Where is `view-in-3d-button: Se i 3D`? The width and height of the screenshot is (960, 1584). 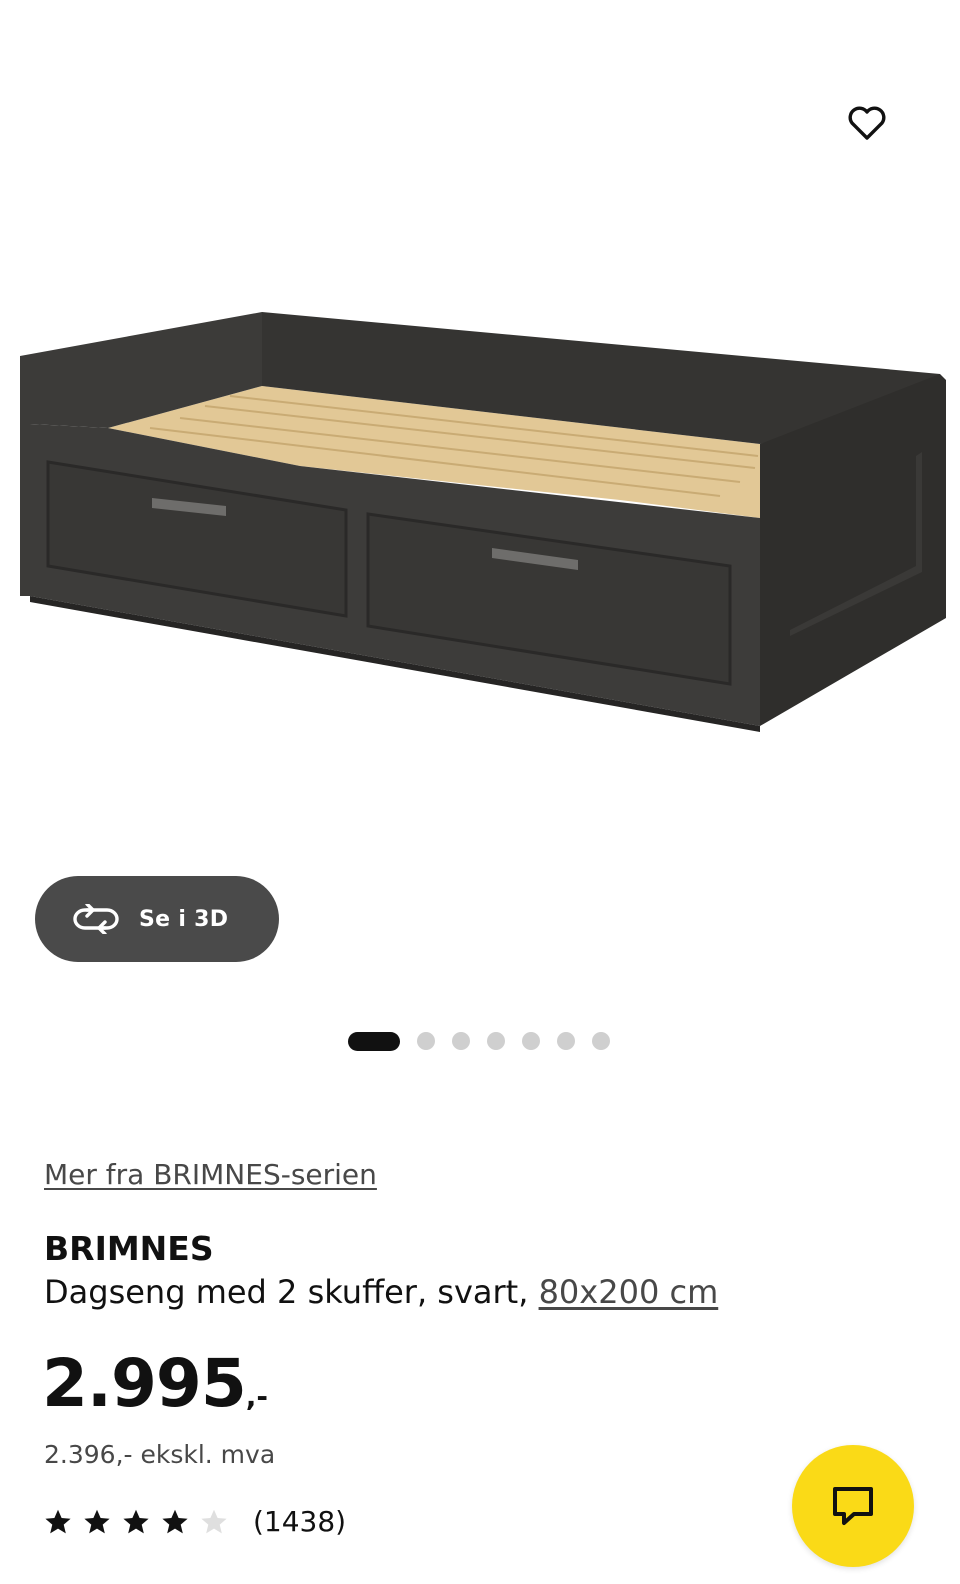 view-in-3d-button: Se i 3D is located at coordinates (157, 919).